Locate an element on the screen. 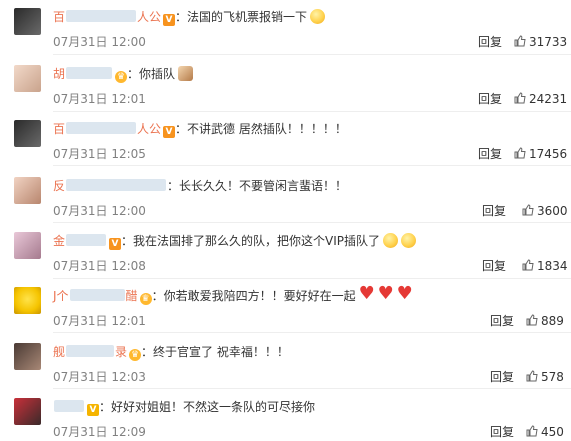 Image resolution: width=571 pixels, height=441 pixels. comment-text: 法国的飞机票报销一下 is located at coordinates (247, 17).